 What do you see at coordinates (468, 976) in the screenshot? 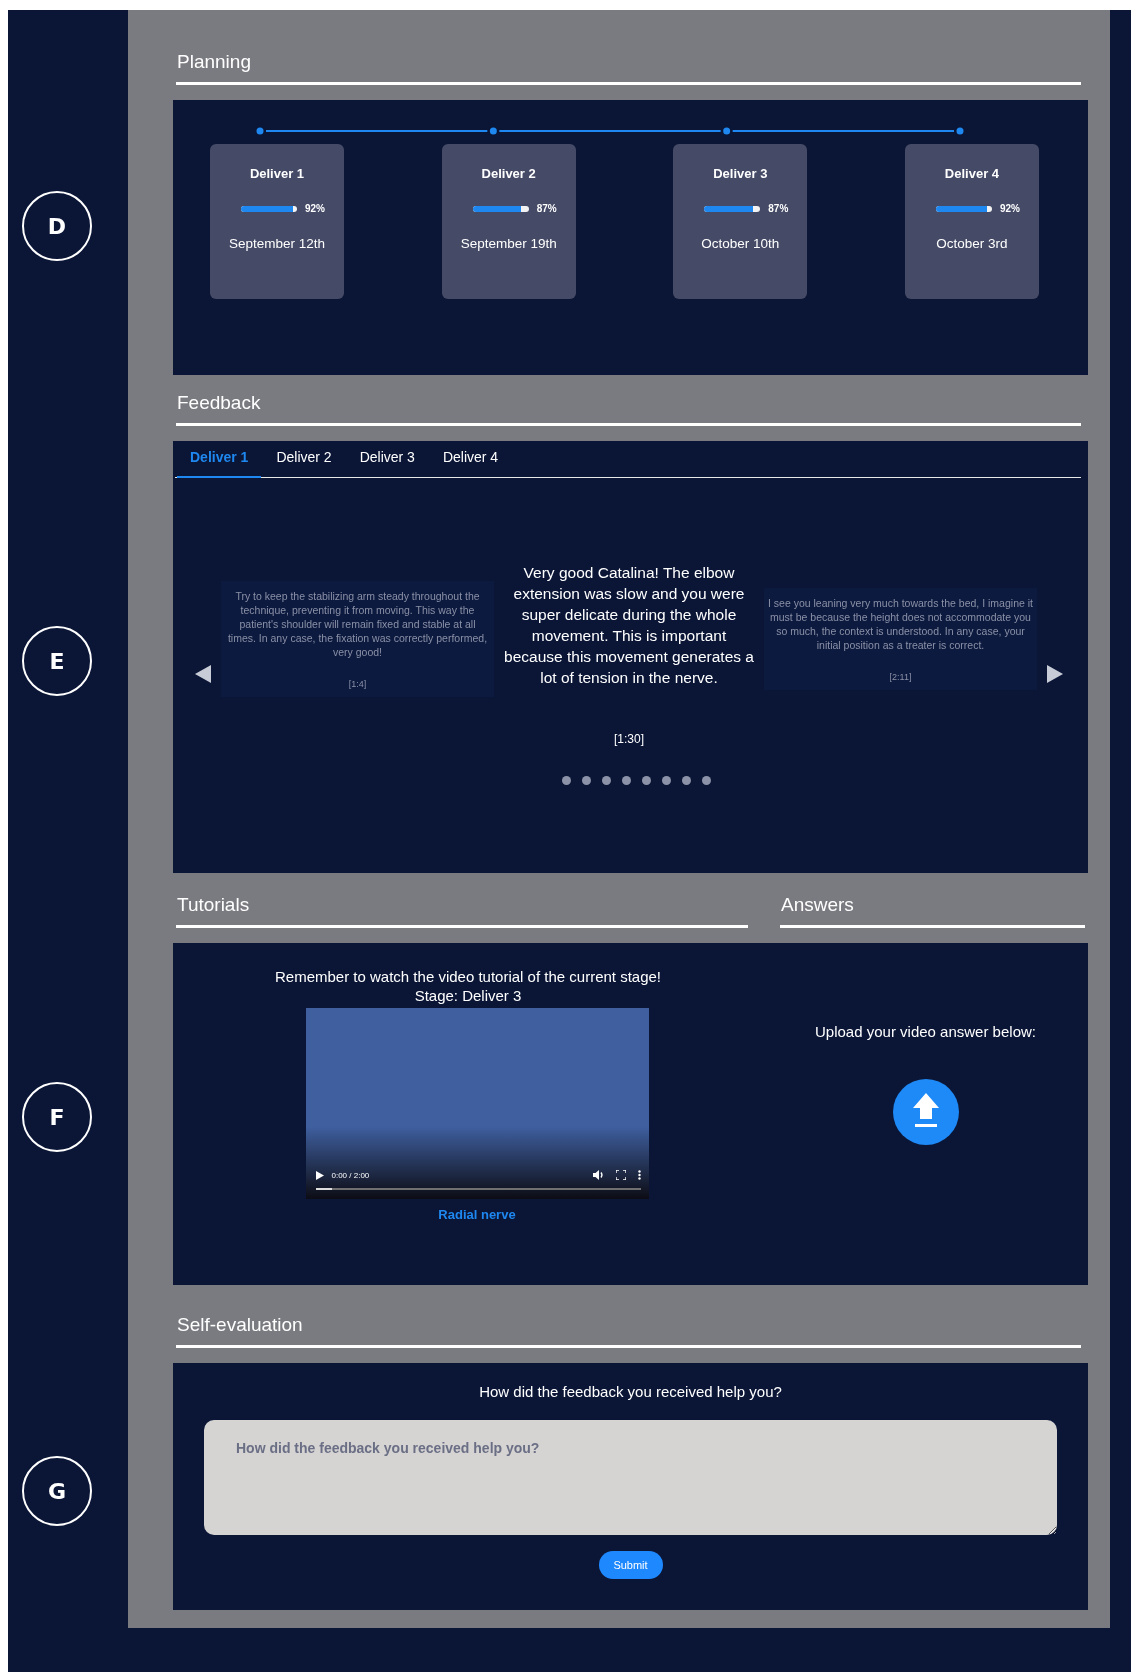
I see `tutorial-message: Remember to watch the video tutorial of the current stage!` at bounding box center [468, 976].